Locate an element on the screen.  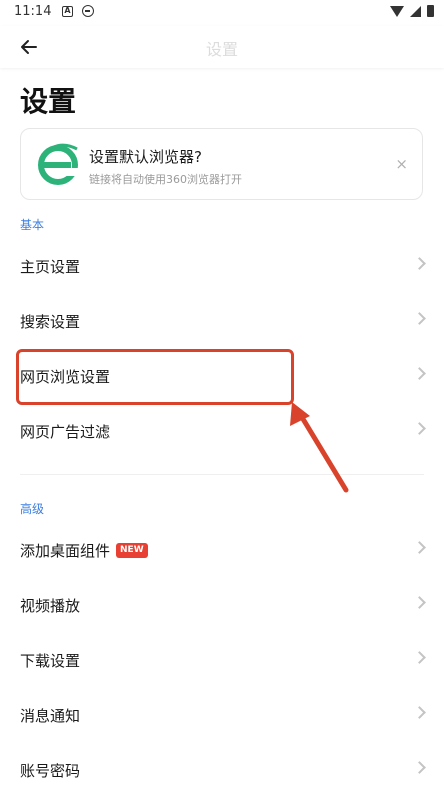
menu-item-add-desktop-widget: 添加桌面组件 NEW is located at coordinates (222, 551).